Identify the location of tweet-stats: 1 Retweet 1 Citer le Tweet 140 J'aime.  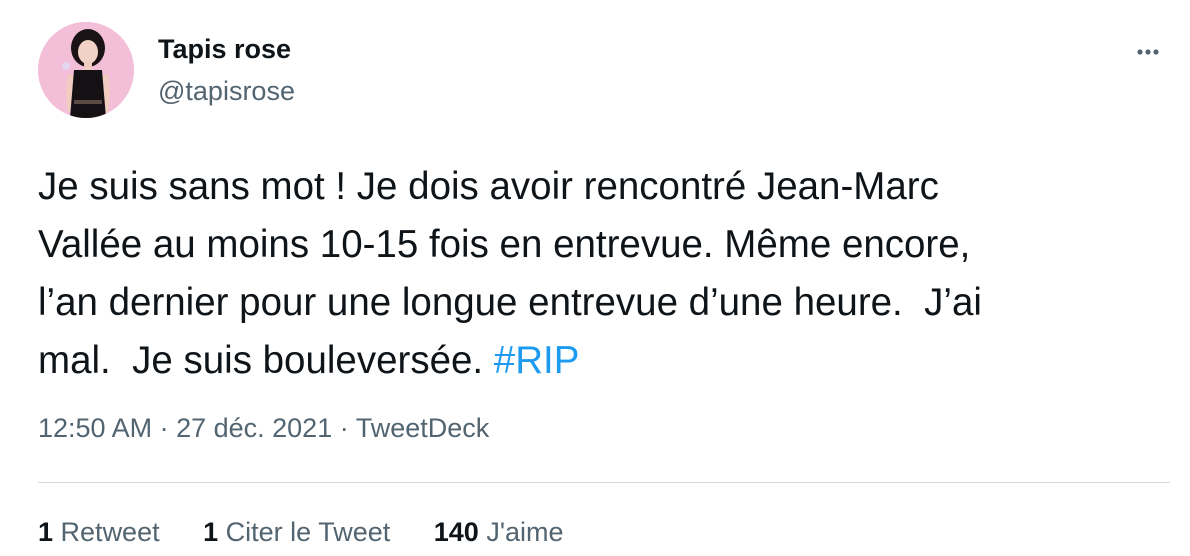
(319, 532).